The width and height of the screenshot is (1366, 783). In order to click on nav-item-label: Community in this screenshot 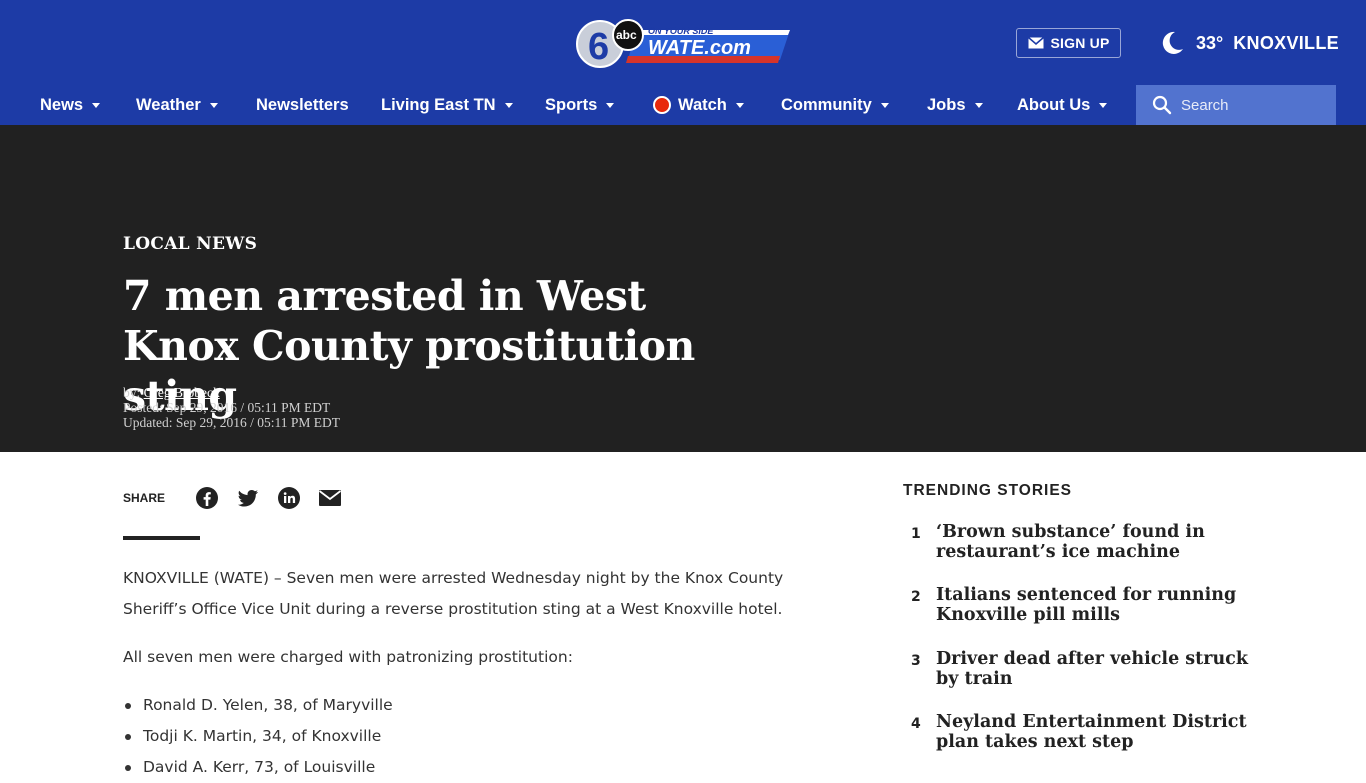, I will do `click(826, 104)`.